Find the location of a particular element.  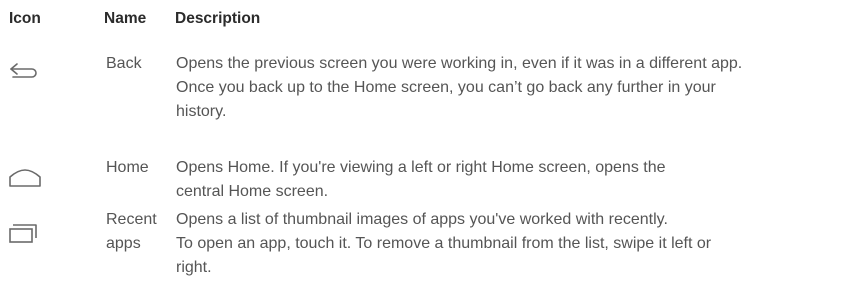

row-name: Recent apps is located at coordinates (131, 231).